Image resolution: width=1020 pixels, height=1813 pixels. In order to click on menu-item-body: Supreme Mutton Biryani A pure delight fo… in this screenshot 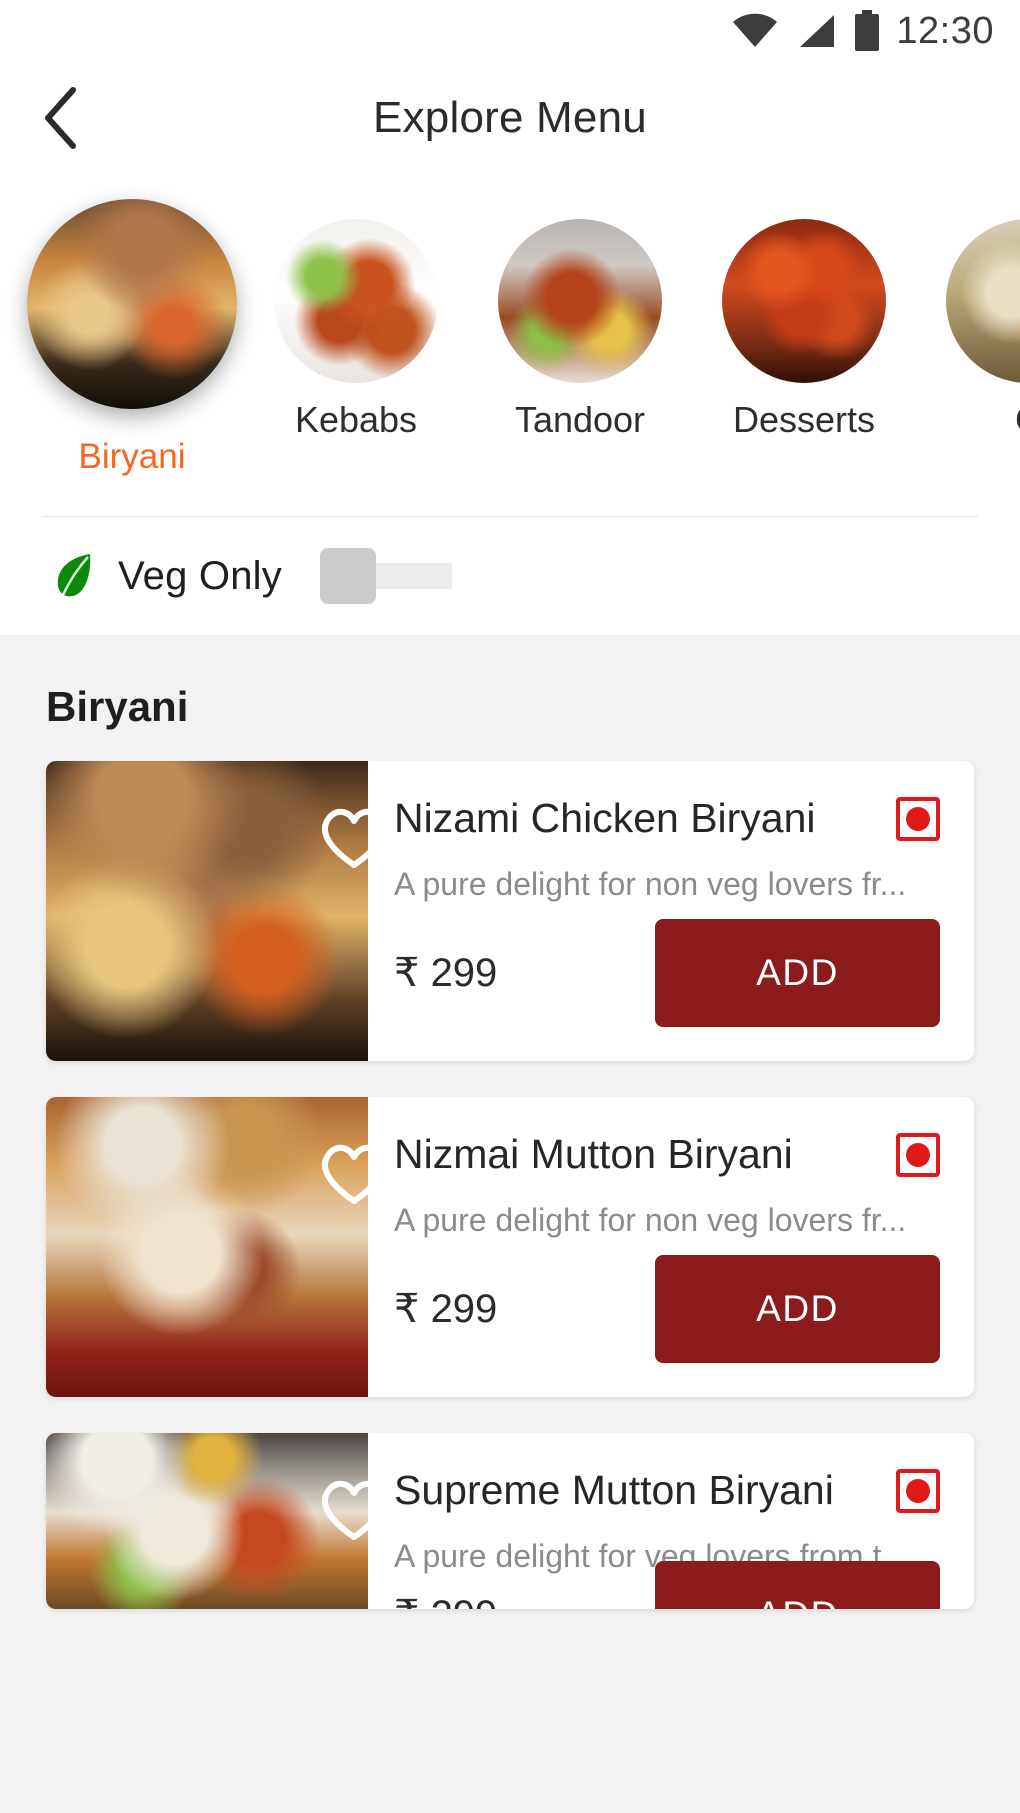, I will do `click(671, 1521)`.